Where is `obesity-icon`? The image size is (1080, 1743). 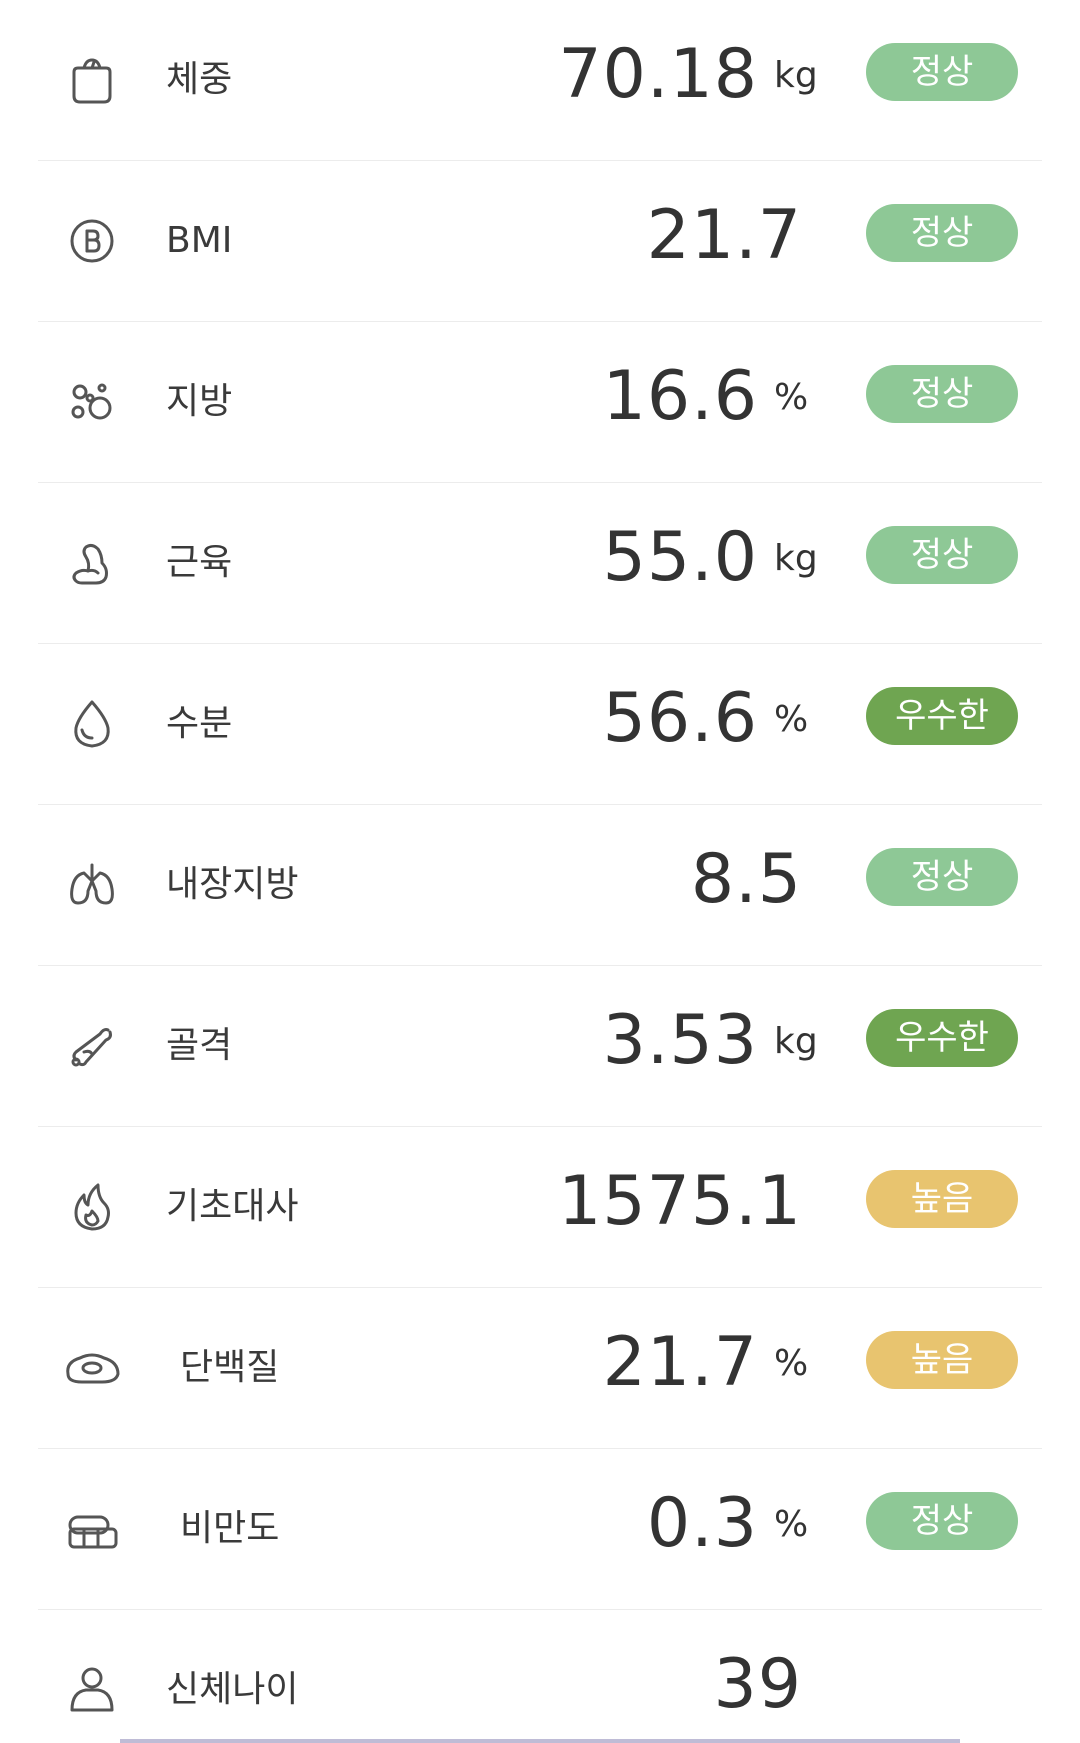
obesity-icon is located at coordinates (92, 1529).